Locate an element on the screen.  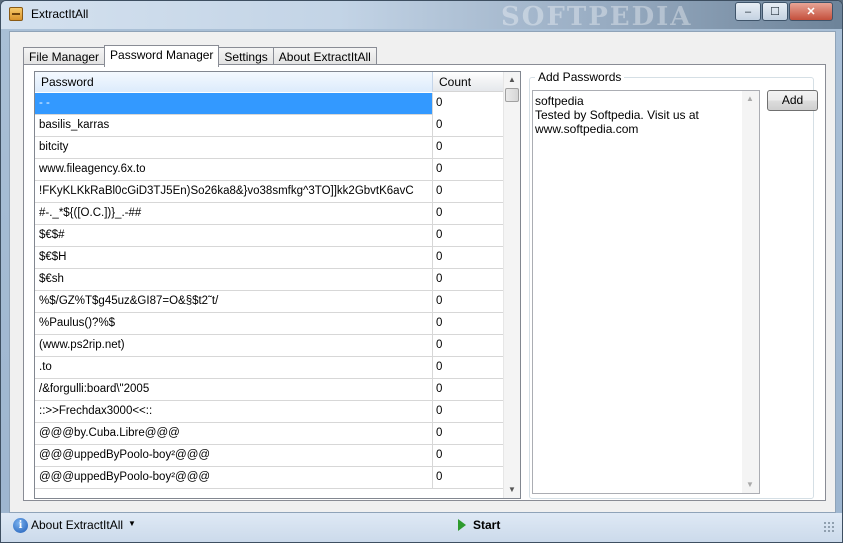
tab-password-manager: Password Manager is located at coordinates (162, 56).